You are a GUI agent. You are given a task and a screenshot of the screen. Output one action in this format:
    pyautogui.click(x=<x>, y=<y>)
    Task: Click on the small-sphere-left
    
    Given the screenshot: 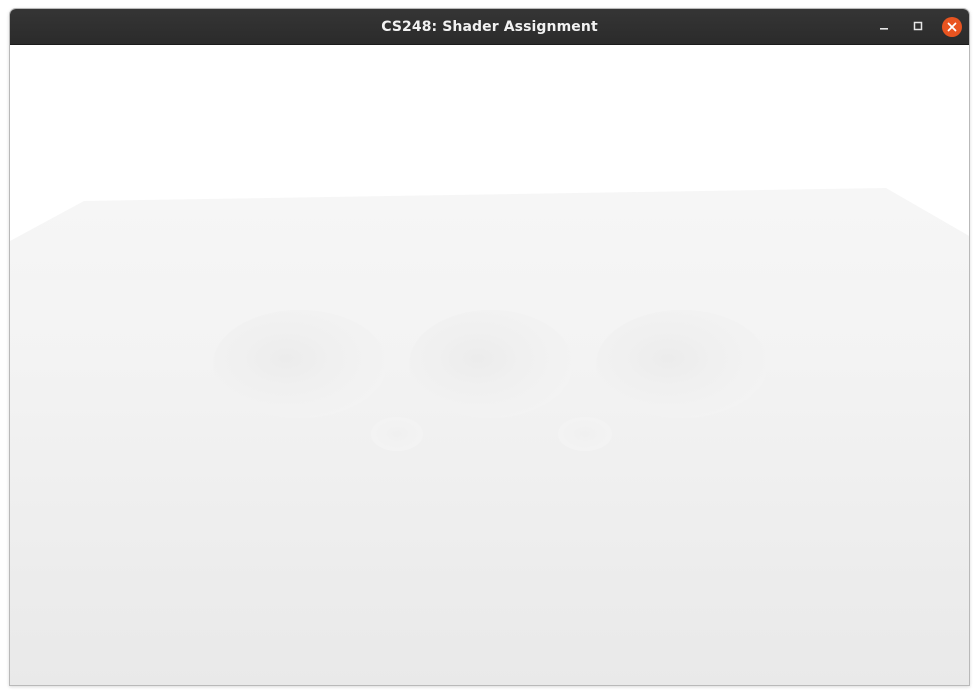 What is the action you would take?
    pyautogui.click(x=397, y=434)
    